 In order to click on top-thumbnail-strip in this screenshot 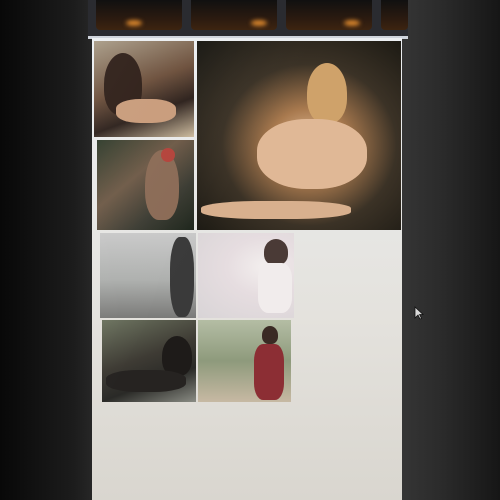, I will do `click(248, 19)`.